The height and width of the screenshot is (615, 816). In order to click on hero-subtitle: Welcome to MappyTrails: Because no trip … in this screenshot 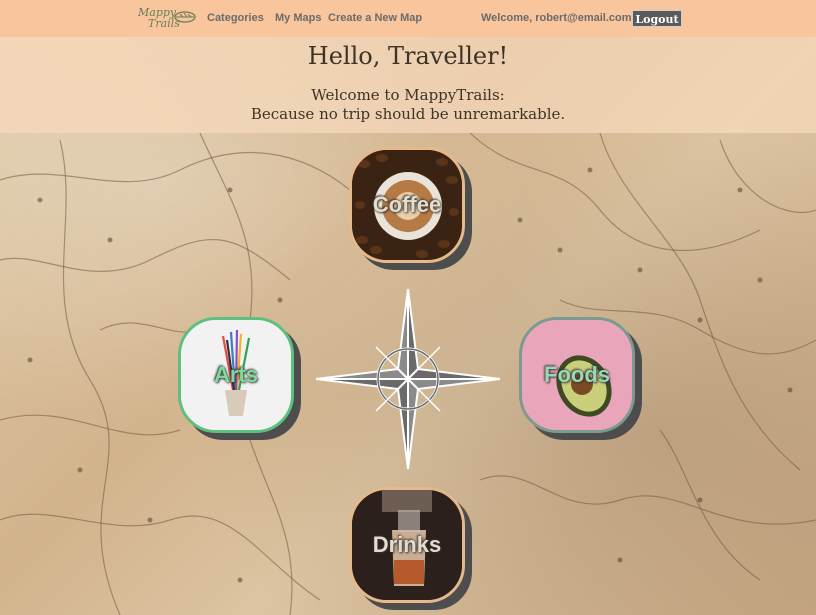, I will do `click(408, 105)`.